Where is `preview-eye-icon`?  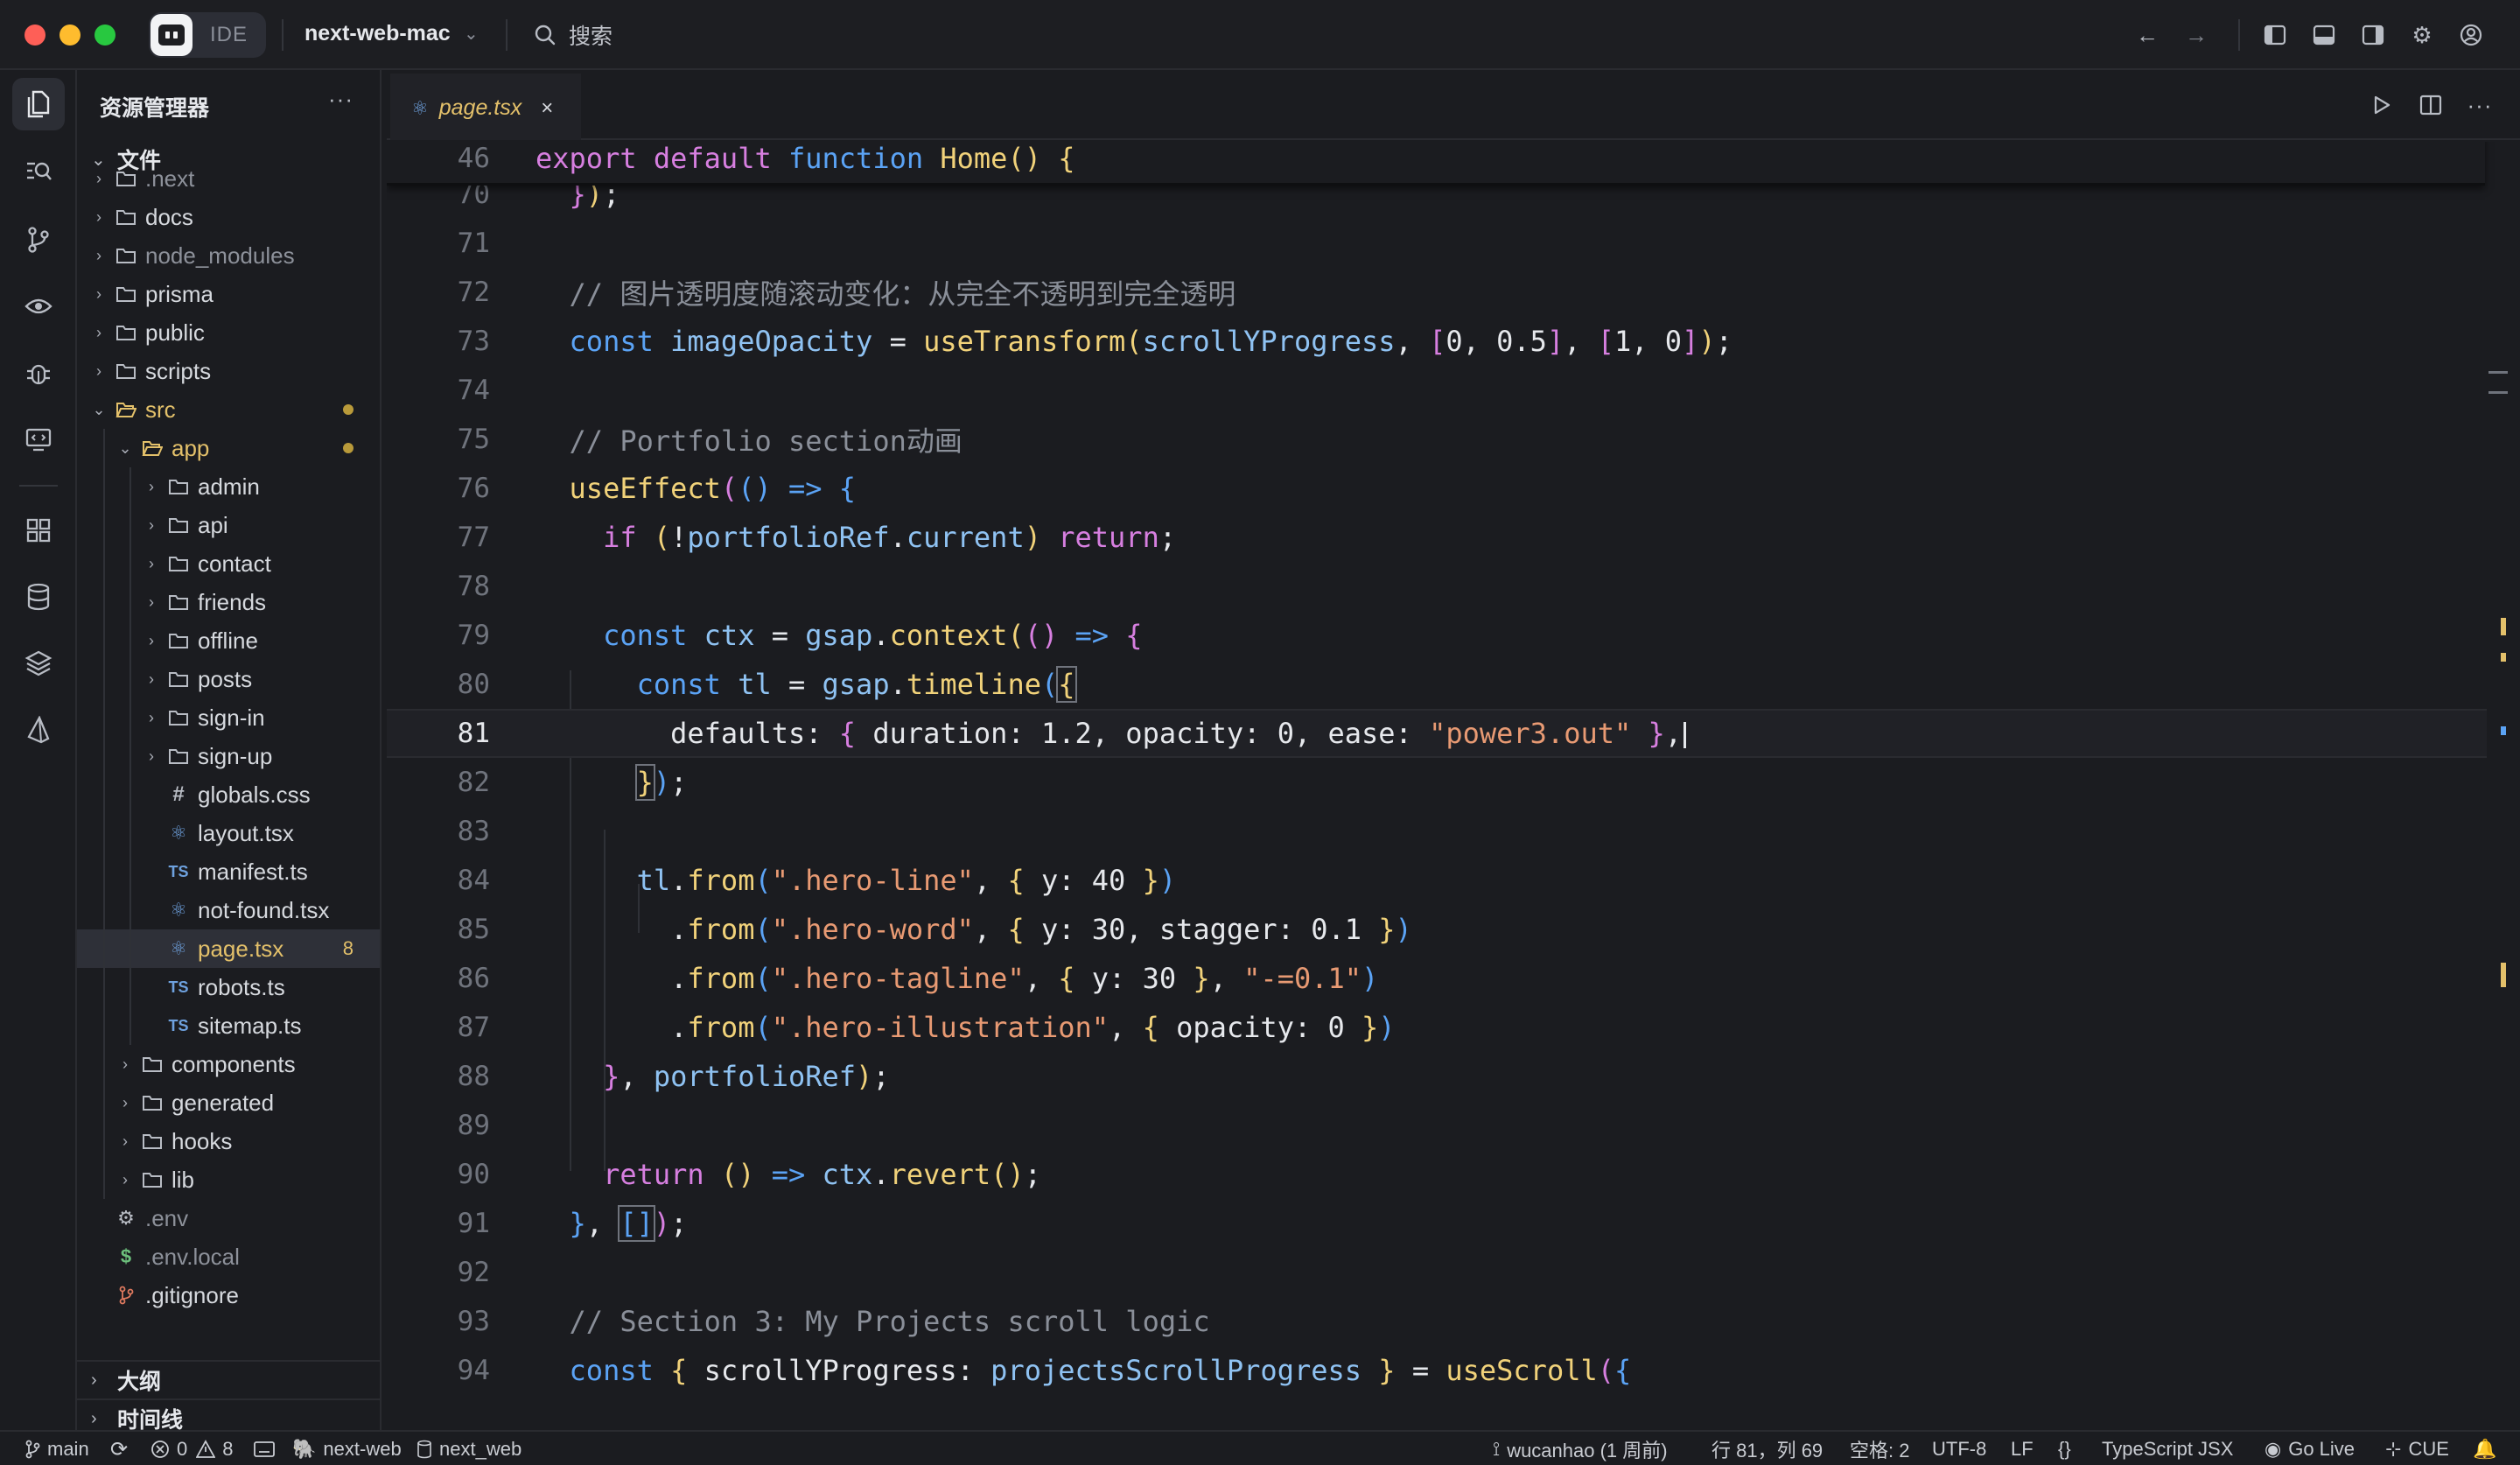
preview-eye-icon is located at coordinates (38, 306).